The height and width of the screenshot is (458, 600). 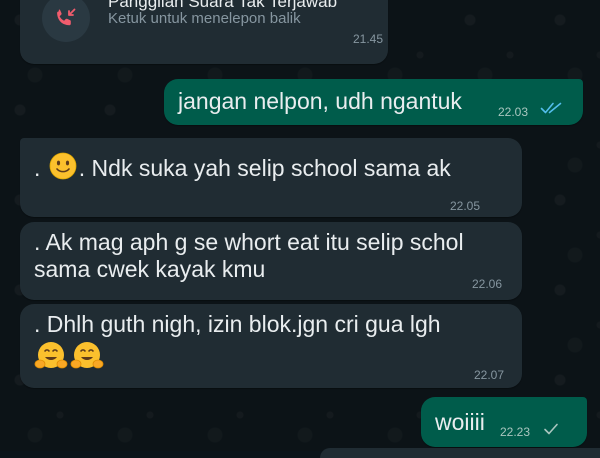 What do you see at coordinates (513, 112) in the screenshot?
I see `message-time: 22.03` at bounding box center [513, 112].